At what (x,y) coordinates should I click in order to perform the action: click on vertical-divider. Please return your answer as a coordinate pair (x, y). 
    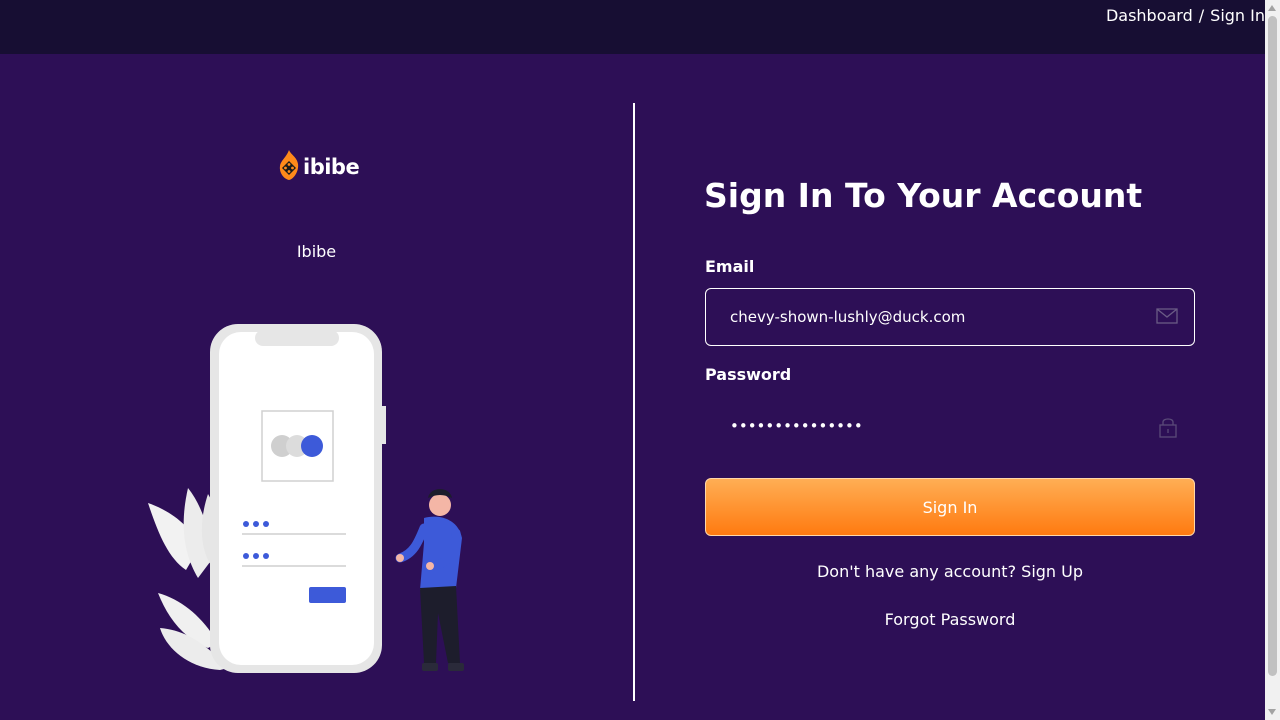
    Looking at the image, I should click on (634, 402).